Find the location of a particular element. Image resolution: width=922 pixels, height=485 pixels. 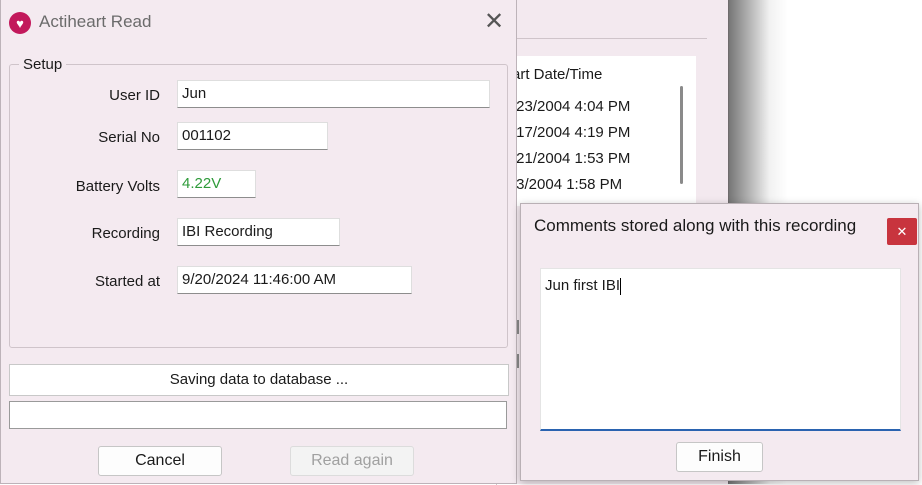

window-title: Actiheart Read is located at coordinates (95, 21).